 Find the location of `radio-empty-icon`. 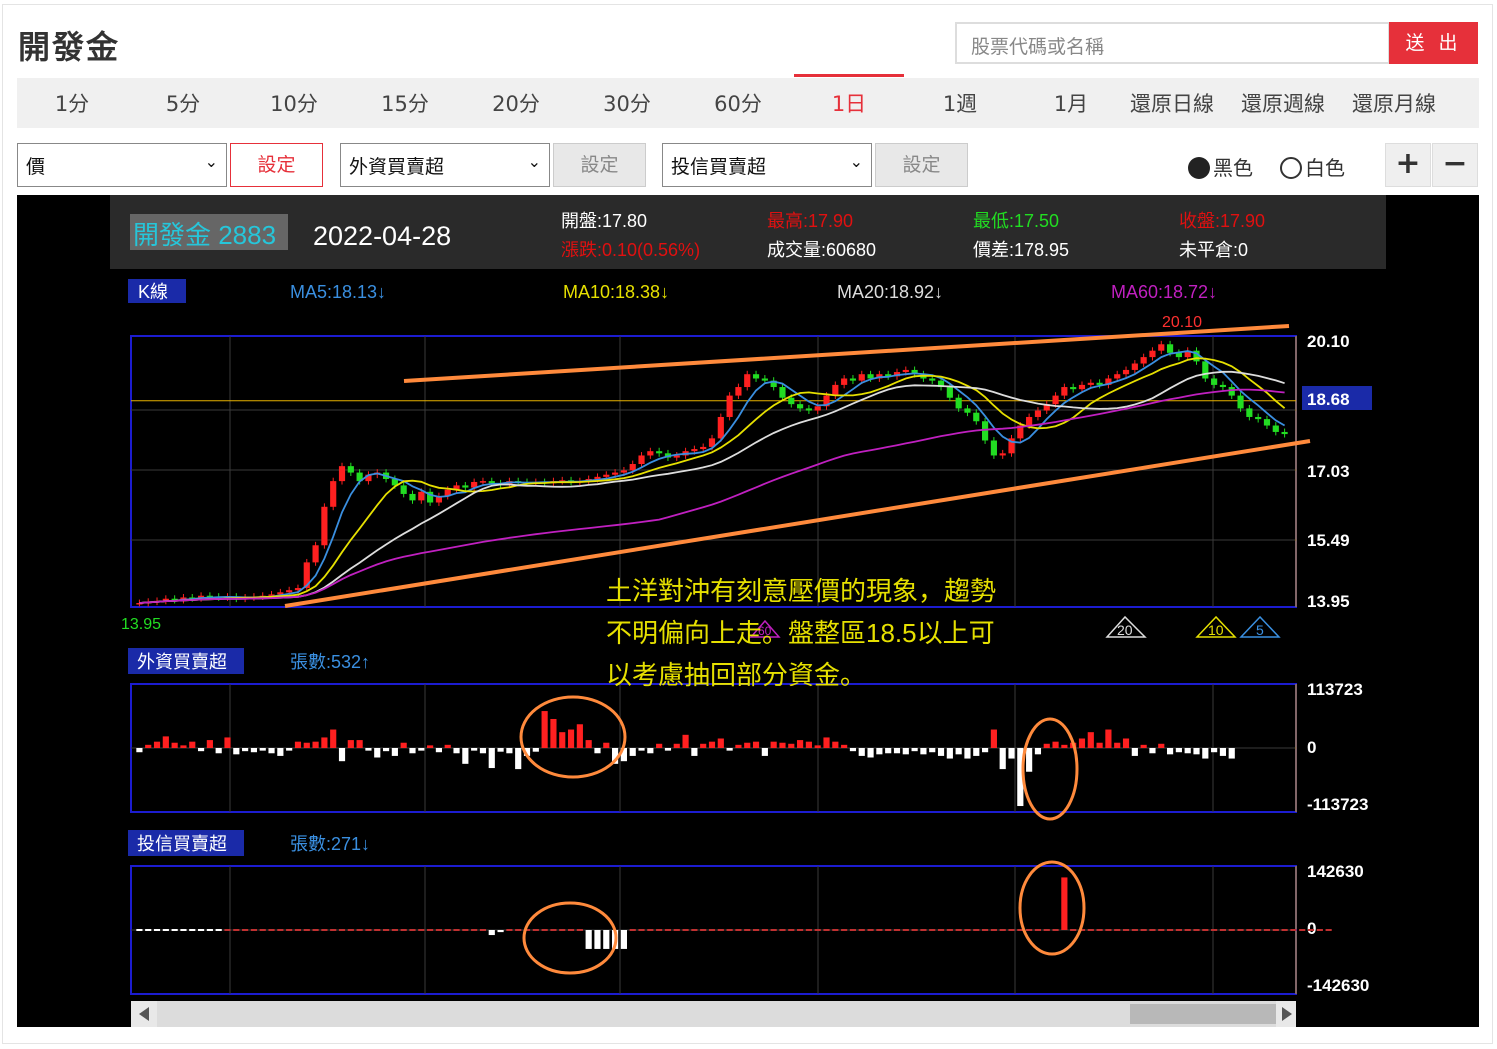

radio-empty-icon is located at coordinates (1291, 168).